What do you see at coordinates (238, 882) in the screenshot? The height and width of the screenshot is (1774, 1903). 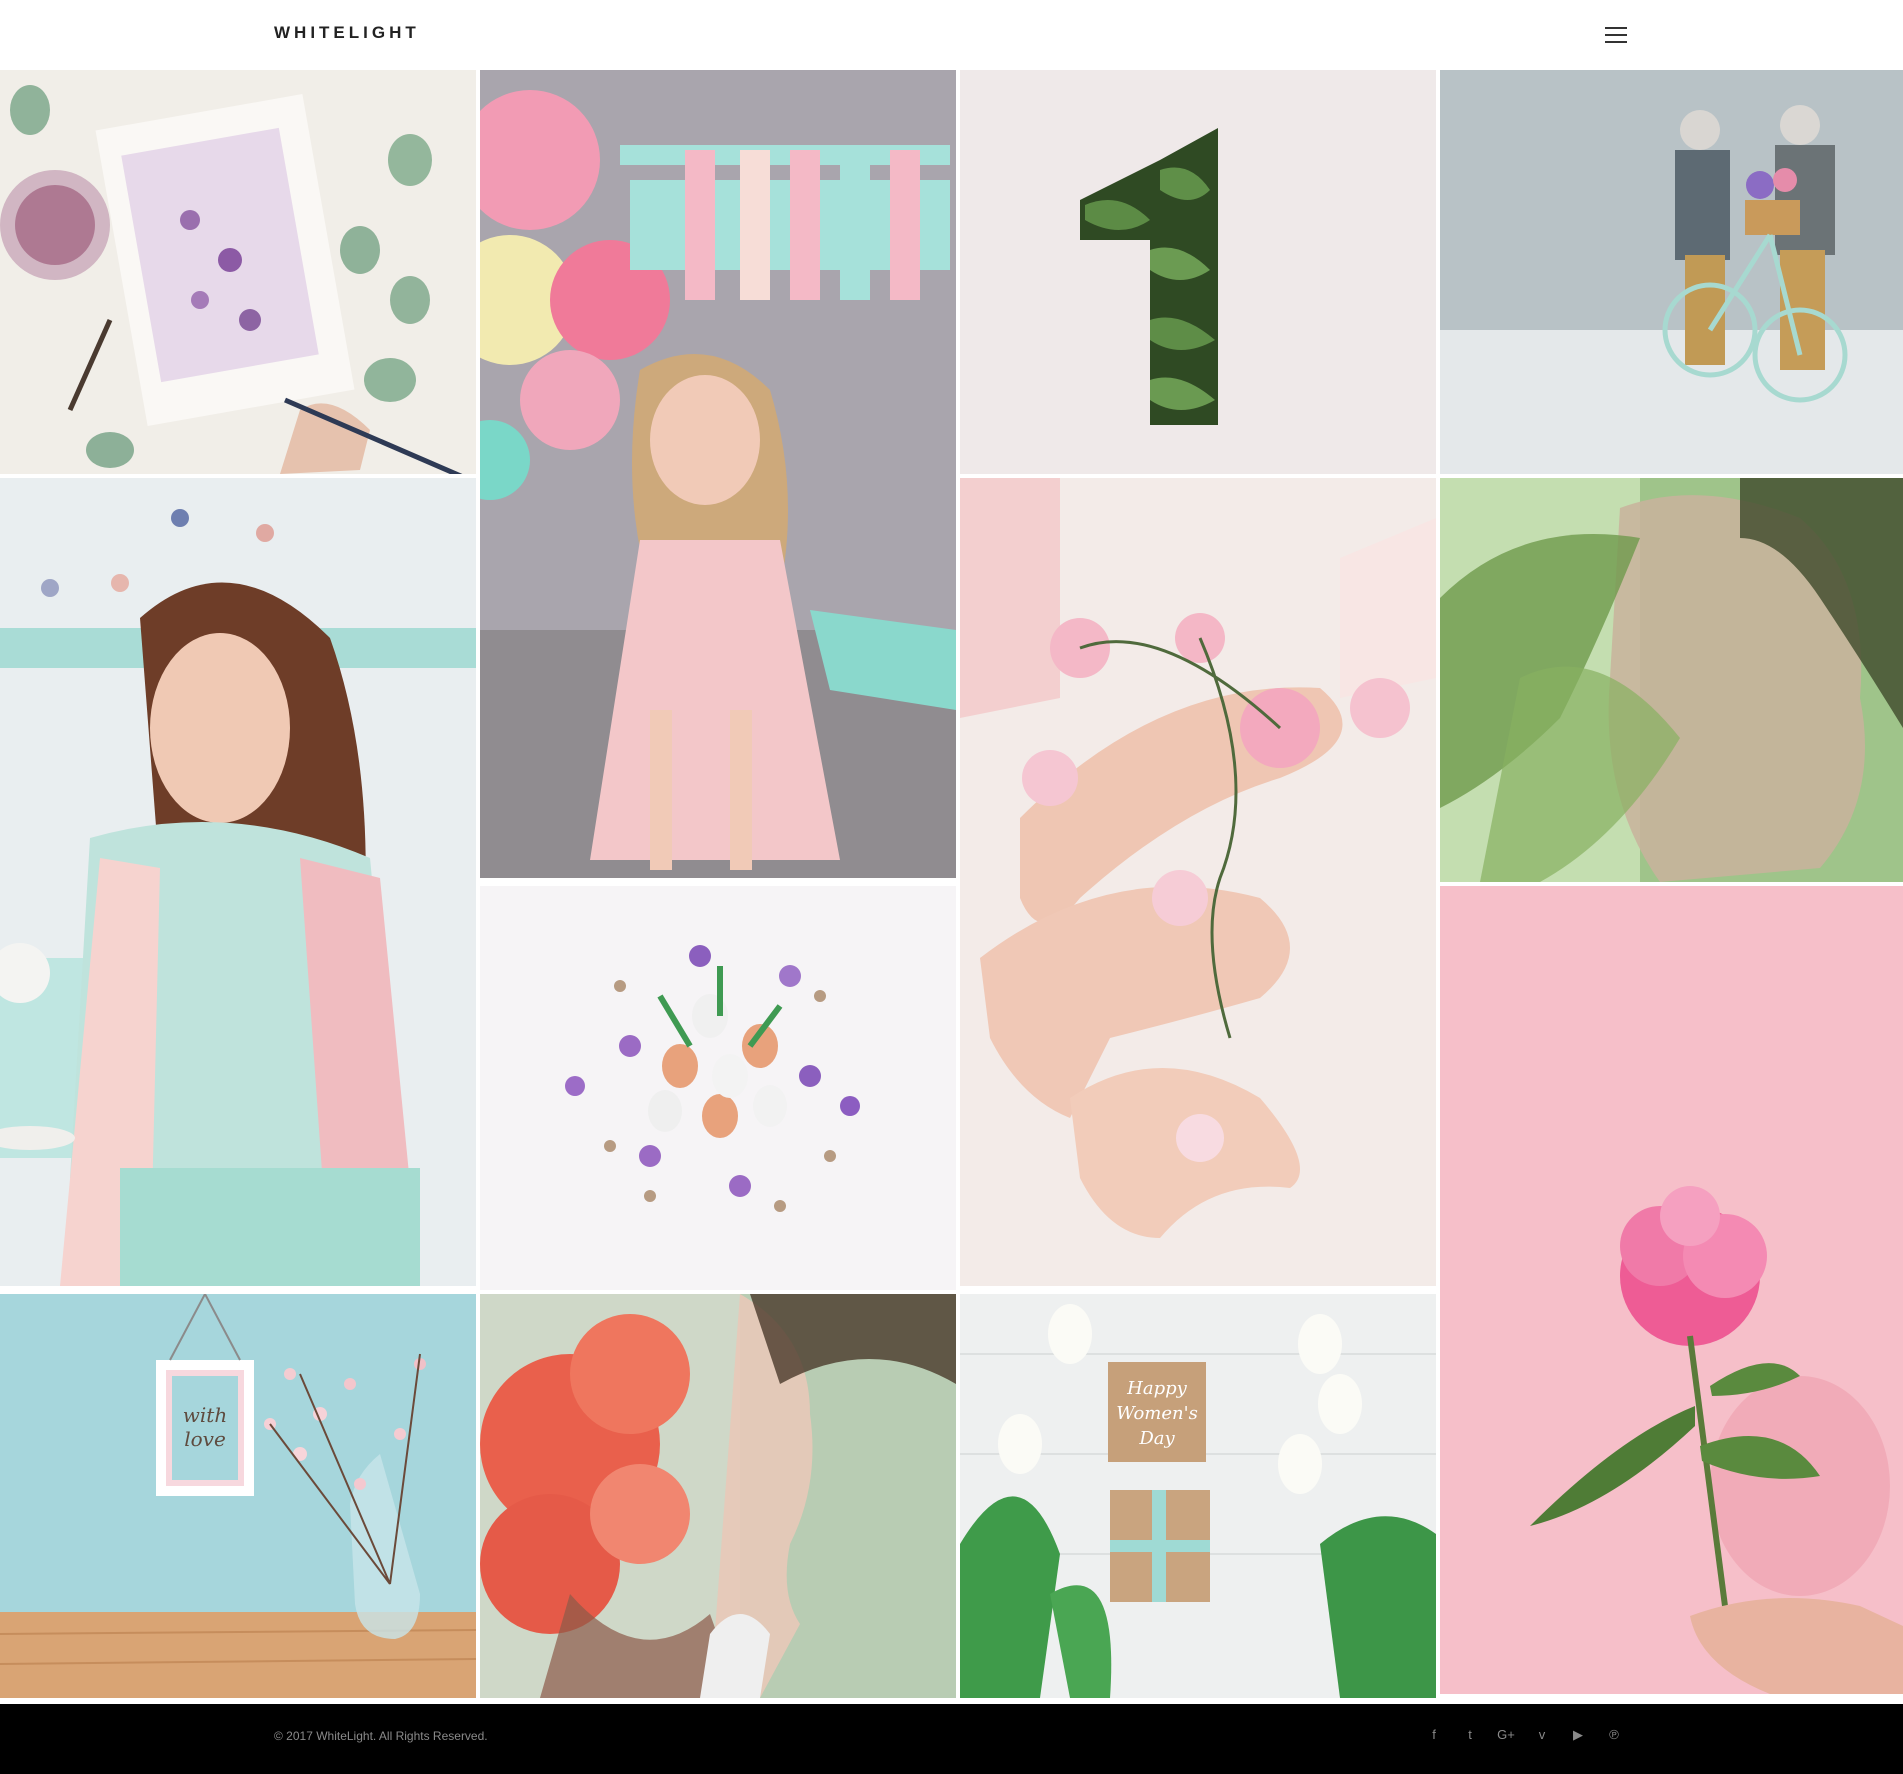 I see `woman-in-cafe-photo` at bounding box center [238, 882].